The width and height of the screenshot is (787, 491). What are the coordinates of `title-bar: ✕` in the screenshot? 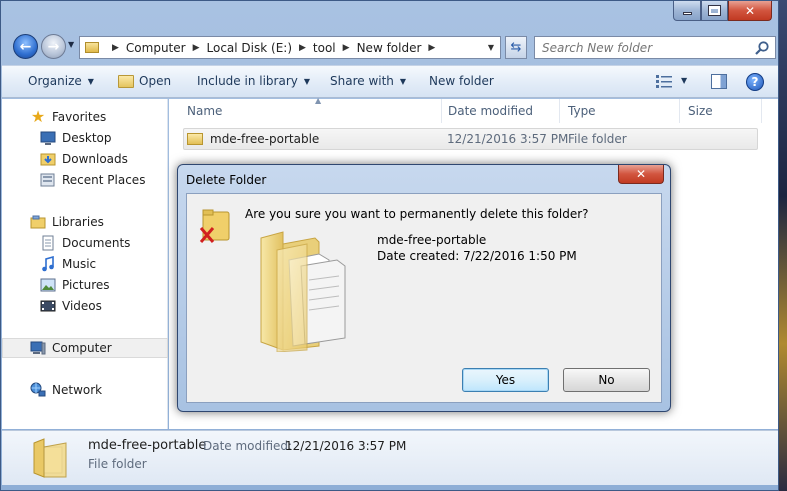 It's located at (389, 15).